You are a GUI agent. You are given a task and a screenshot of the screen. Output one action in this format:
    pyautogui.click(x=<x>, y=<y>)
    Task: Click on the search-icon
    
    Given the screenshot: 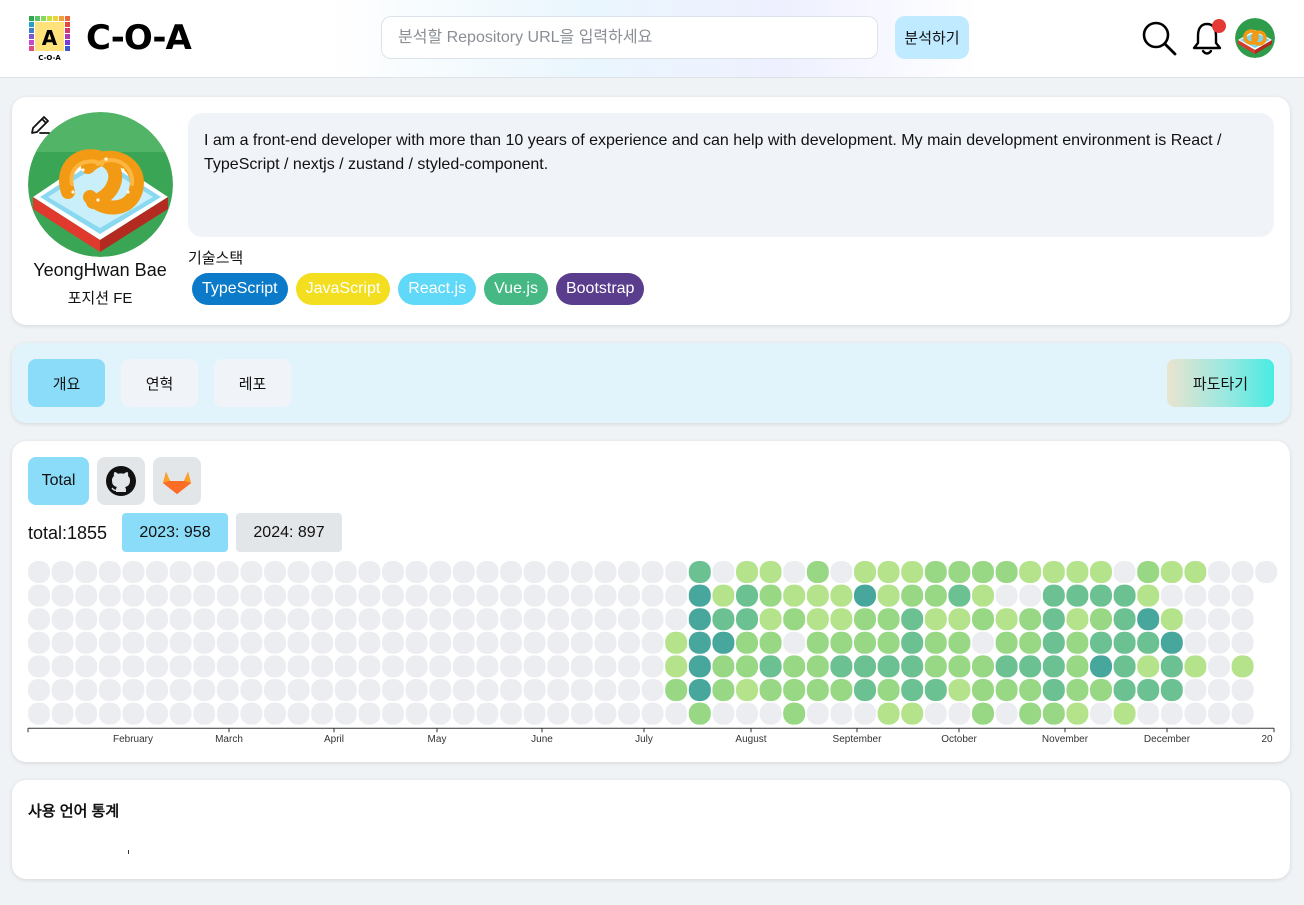 What is the action you would take?
    pyautogui.click(x=1159, y=40)
    